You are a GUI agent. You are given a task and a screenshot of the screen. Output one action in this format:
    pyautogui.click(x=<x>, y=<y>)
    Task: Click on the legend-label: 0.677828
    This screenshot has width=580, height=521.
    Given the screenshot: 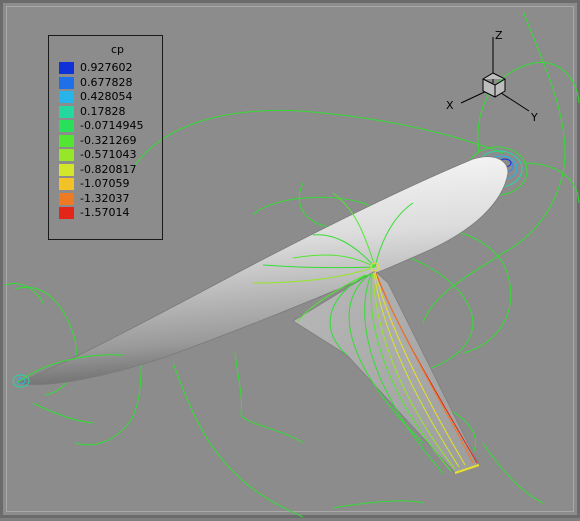 What is the action you would take?
    pyautogui.click(x=106, y=82)
    